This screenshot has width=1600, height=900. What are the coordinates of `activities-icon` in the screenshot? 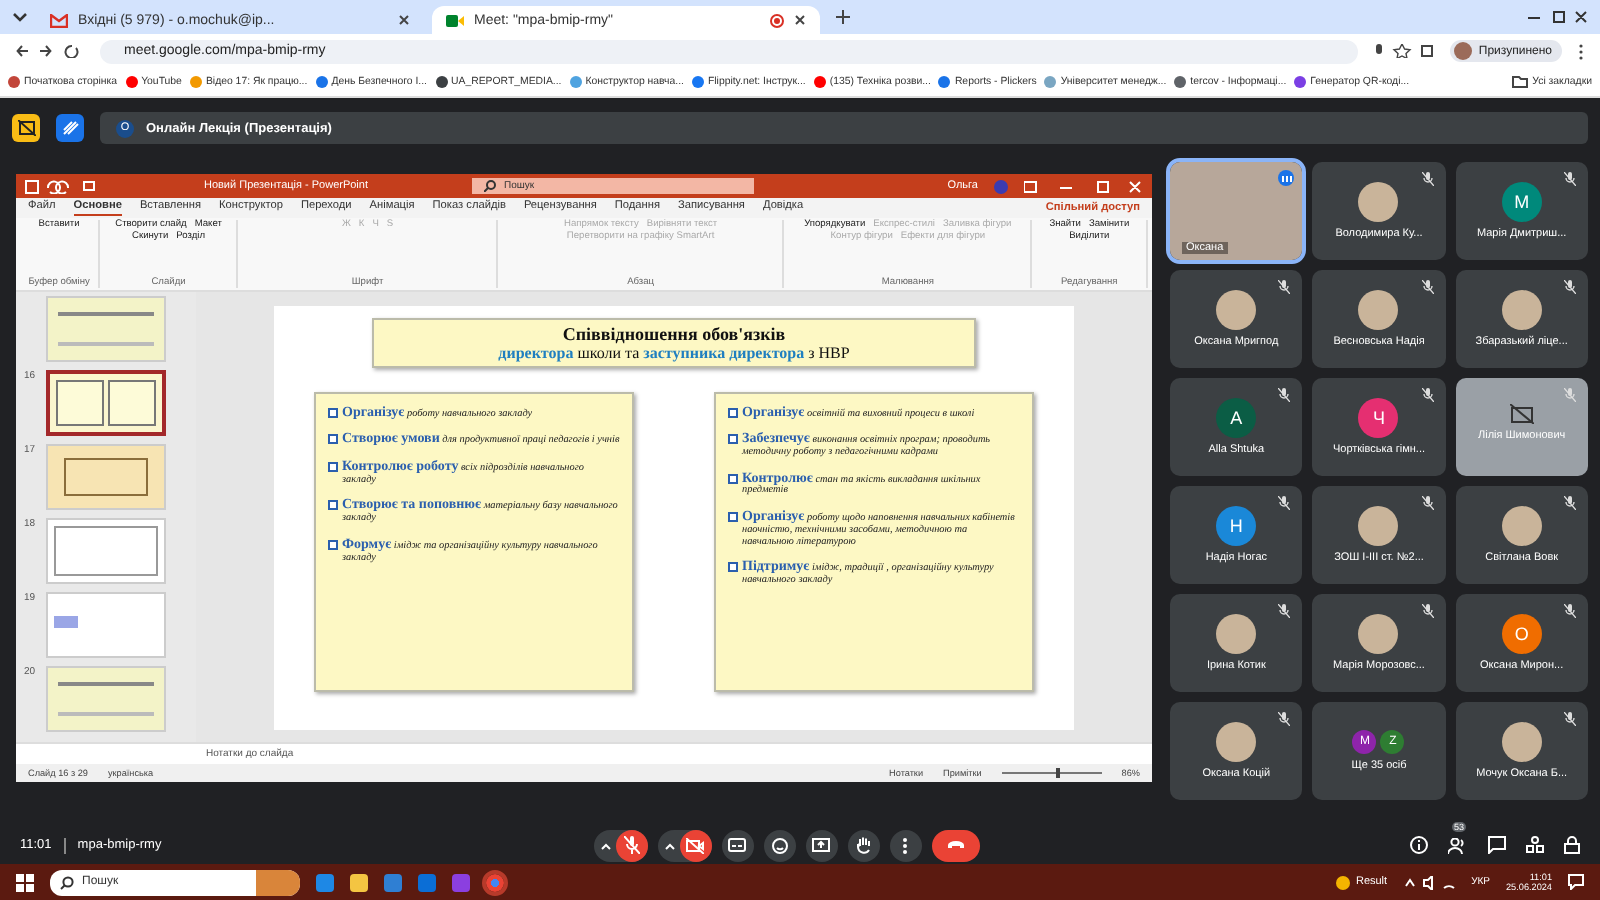 It's located at (1535, 845).